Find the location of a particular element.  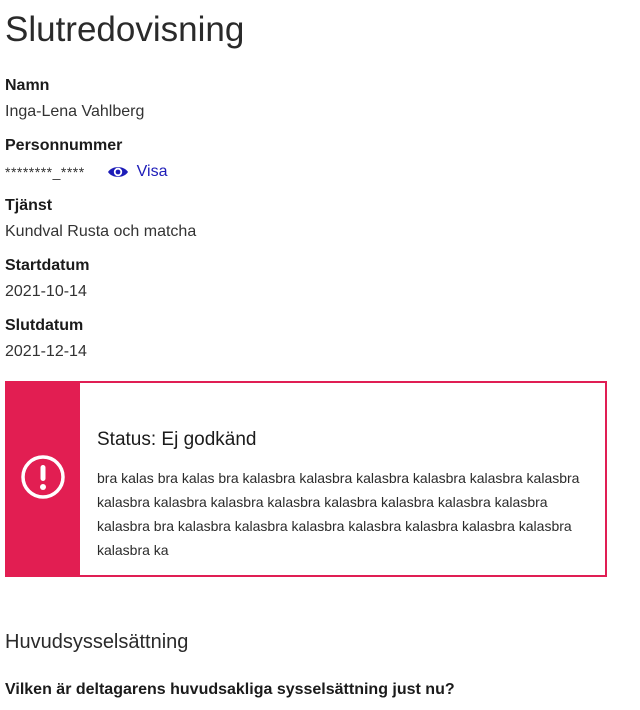

eye-icon is located at coordinates (118, 172).